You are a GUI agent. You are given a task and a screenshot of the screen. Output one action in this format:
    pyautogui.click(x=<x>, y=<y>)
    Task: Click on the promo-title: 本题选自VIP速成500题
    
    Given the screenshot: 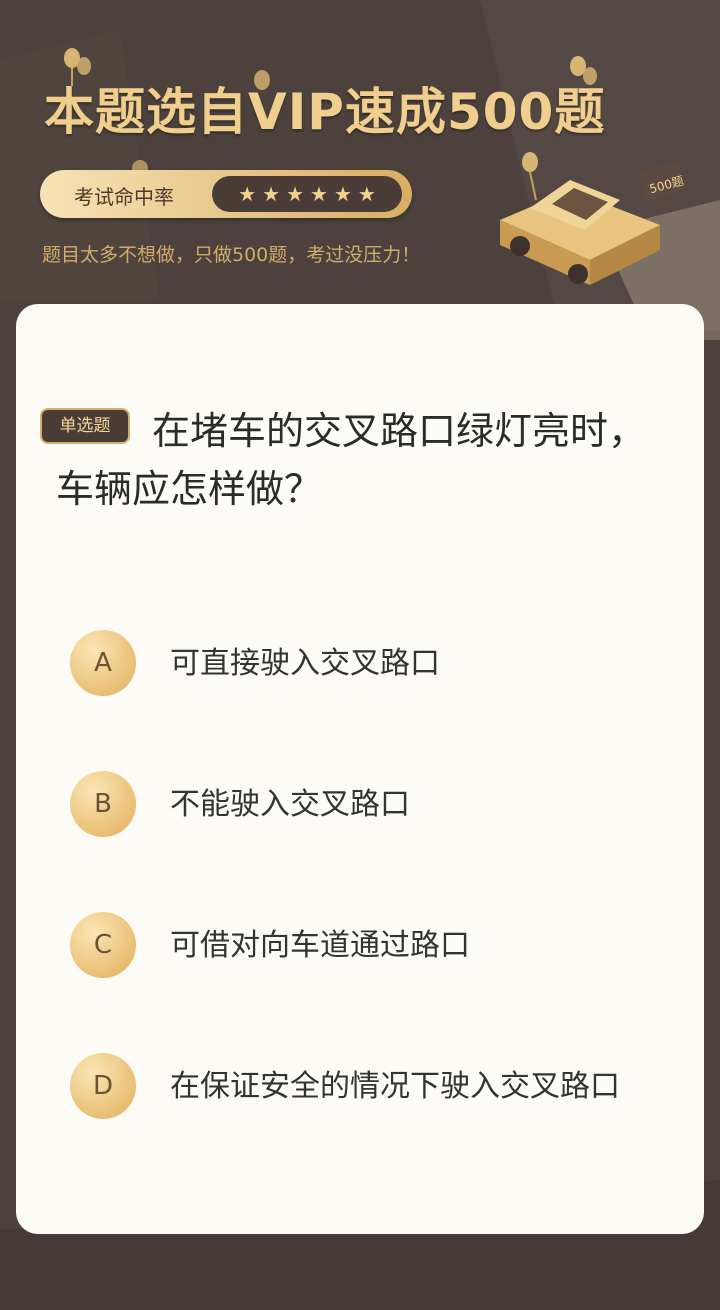 What is the action you would take?
    pyautogui.click(x=325, y=112)
    